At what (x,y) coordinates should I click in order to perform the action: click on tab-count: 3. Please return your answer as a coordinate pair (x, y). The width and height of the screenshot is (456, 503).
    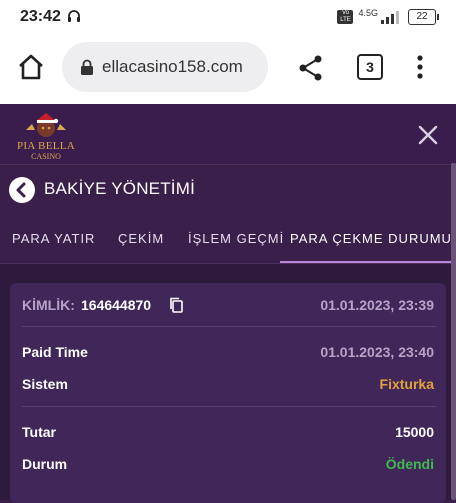
    Looking at the image, I should click on (370, 67).